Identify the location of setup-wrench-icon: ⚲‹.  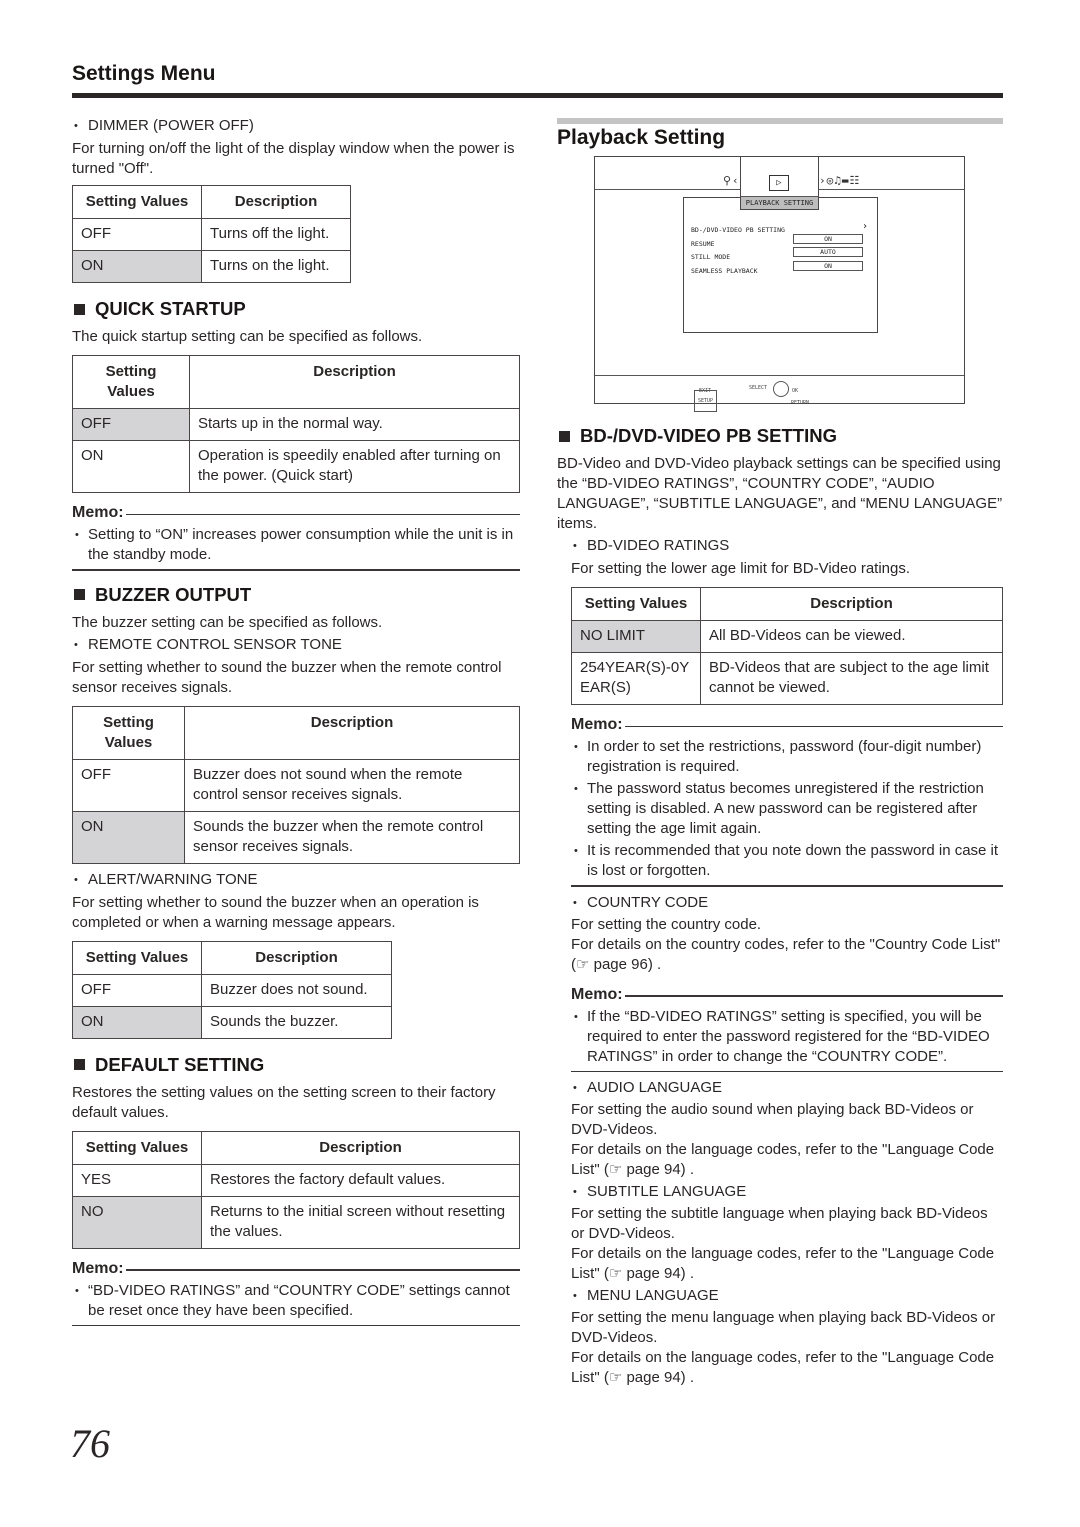
(731, 180).